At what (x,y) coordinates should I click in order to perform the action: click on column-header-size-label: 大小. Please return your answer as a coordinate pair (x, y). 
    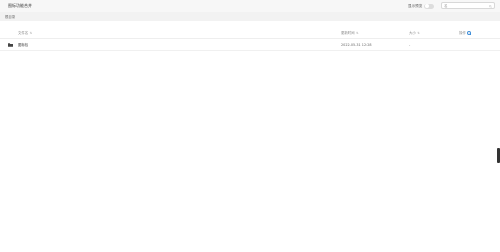
    Looking at the image, I should click on (412, 33).